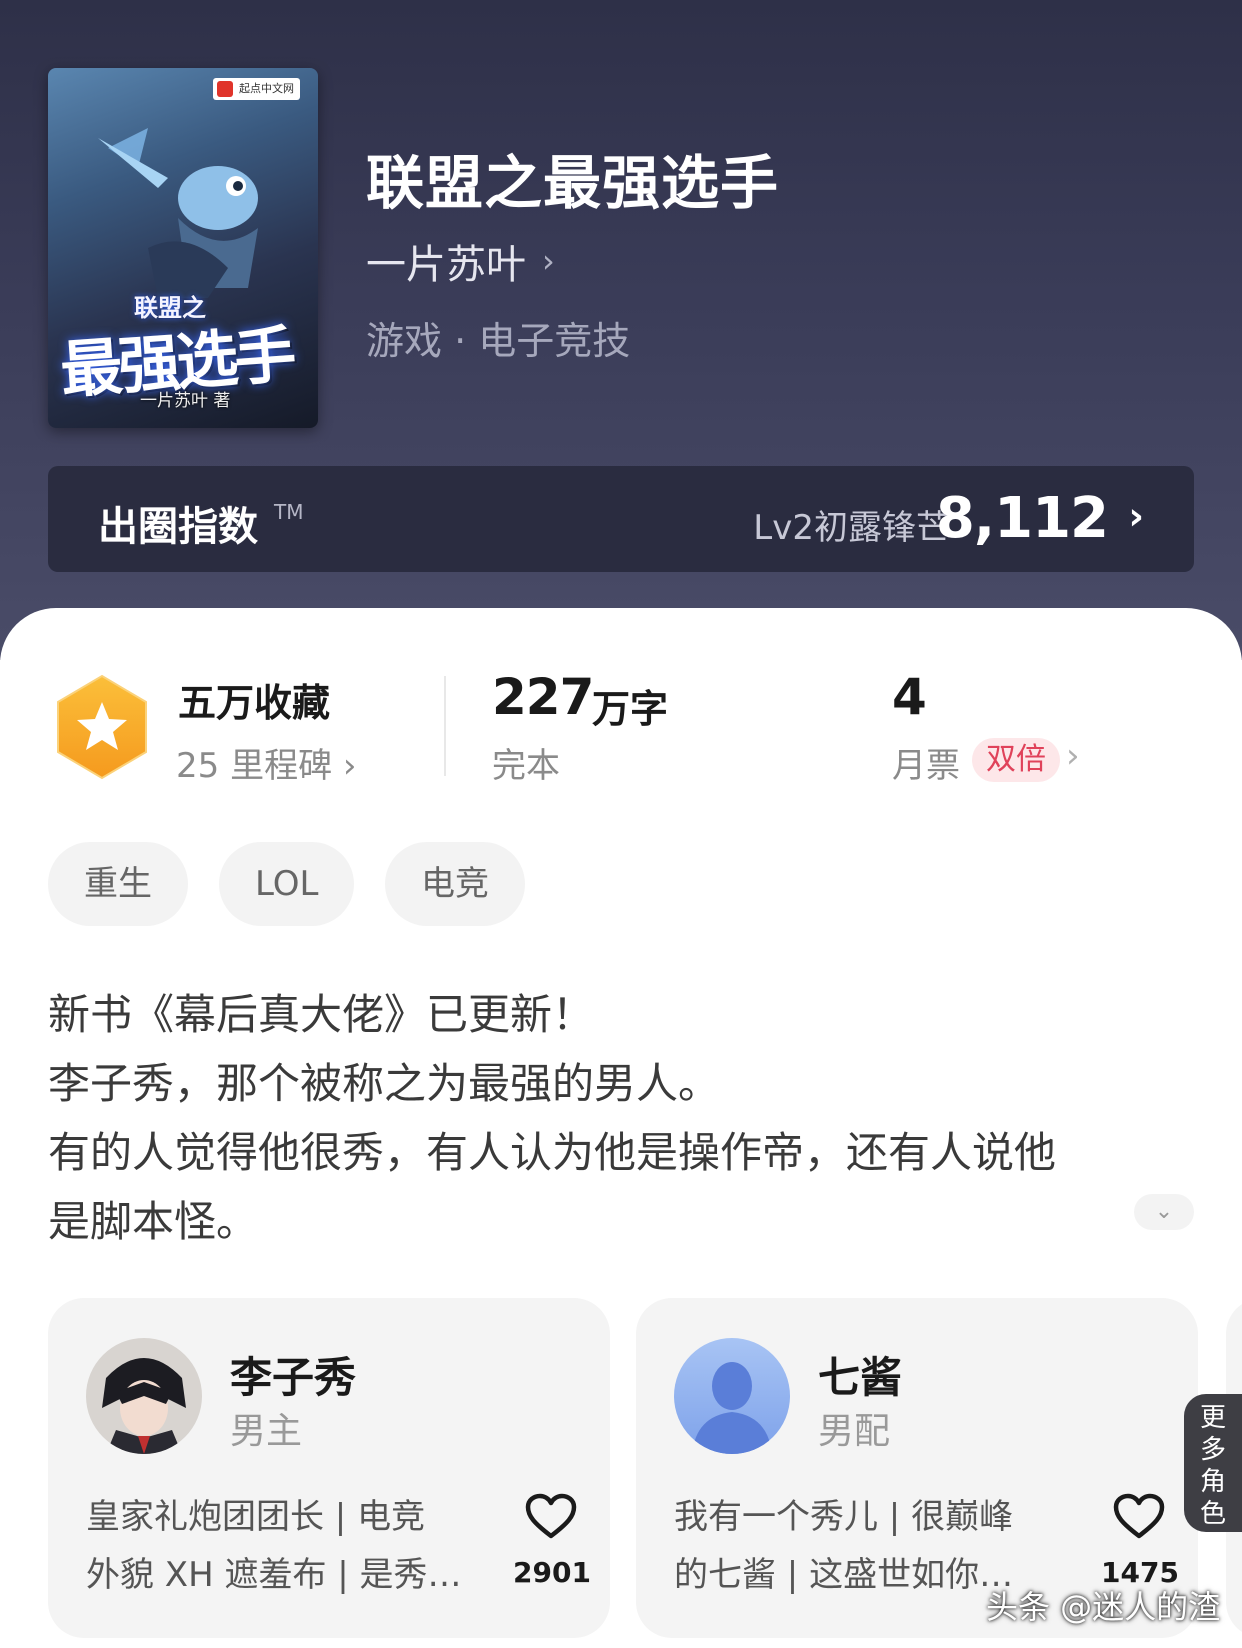  I want to click on cover-author-signature: 一片苏叶 著, so click(185, 401).